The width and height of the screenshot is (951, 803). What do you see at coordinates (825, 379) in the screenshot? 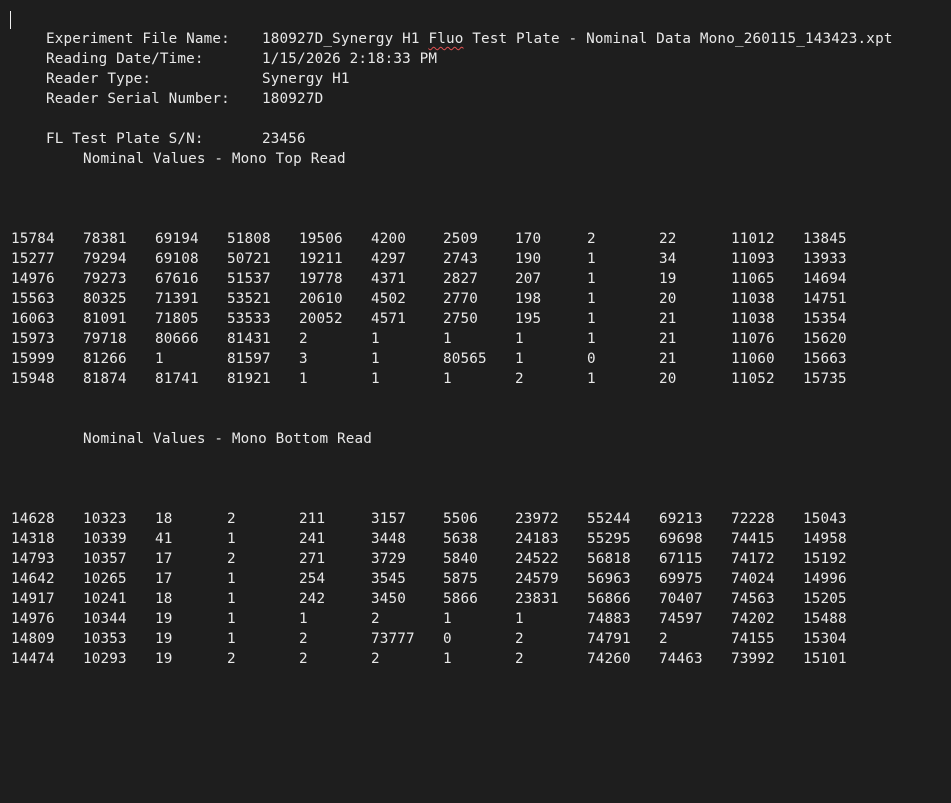
I see `table-cell: 15735` at bounding box center [825, 379].